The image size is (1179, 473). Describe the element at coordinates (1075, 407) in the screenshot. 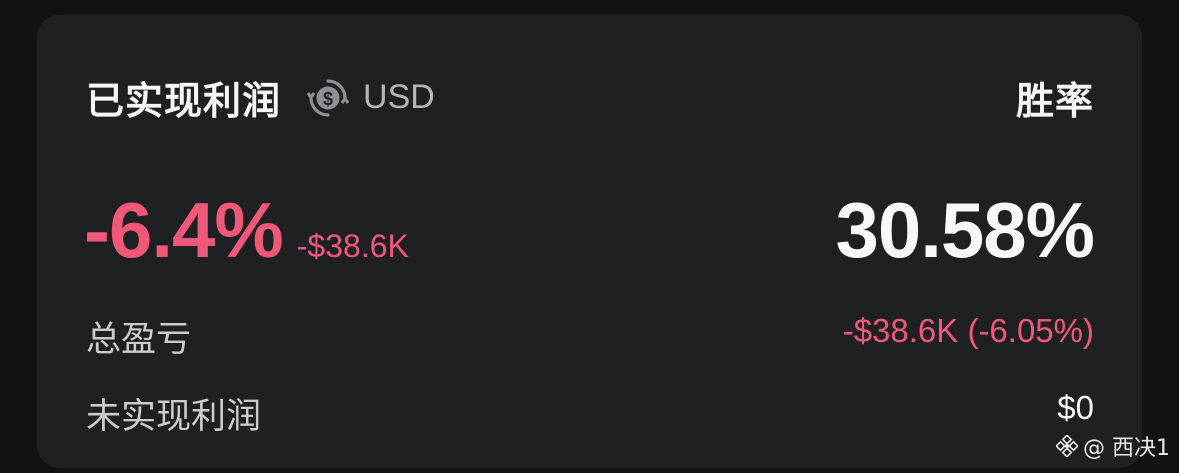

I see `unrealized-profit-value: $0` at that location.